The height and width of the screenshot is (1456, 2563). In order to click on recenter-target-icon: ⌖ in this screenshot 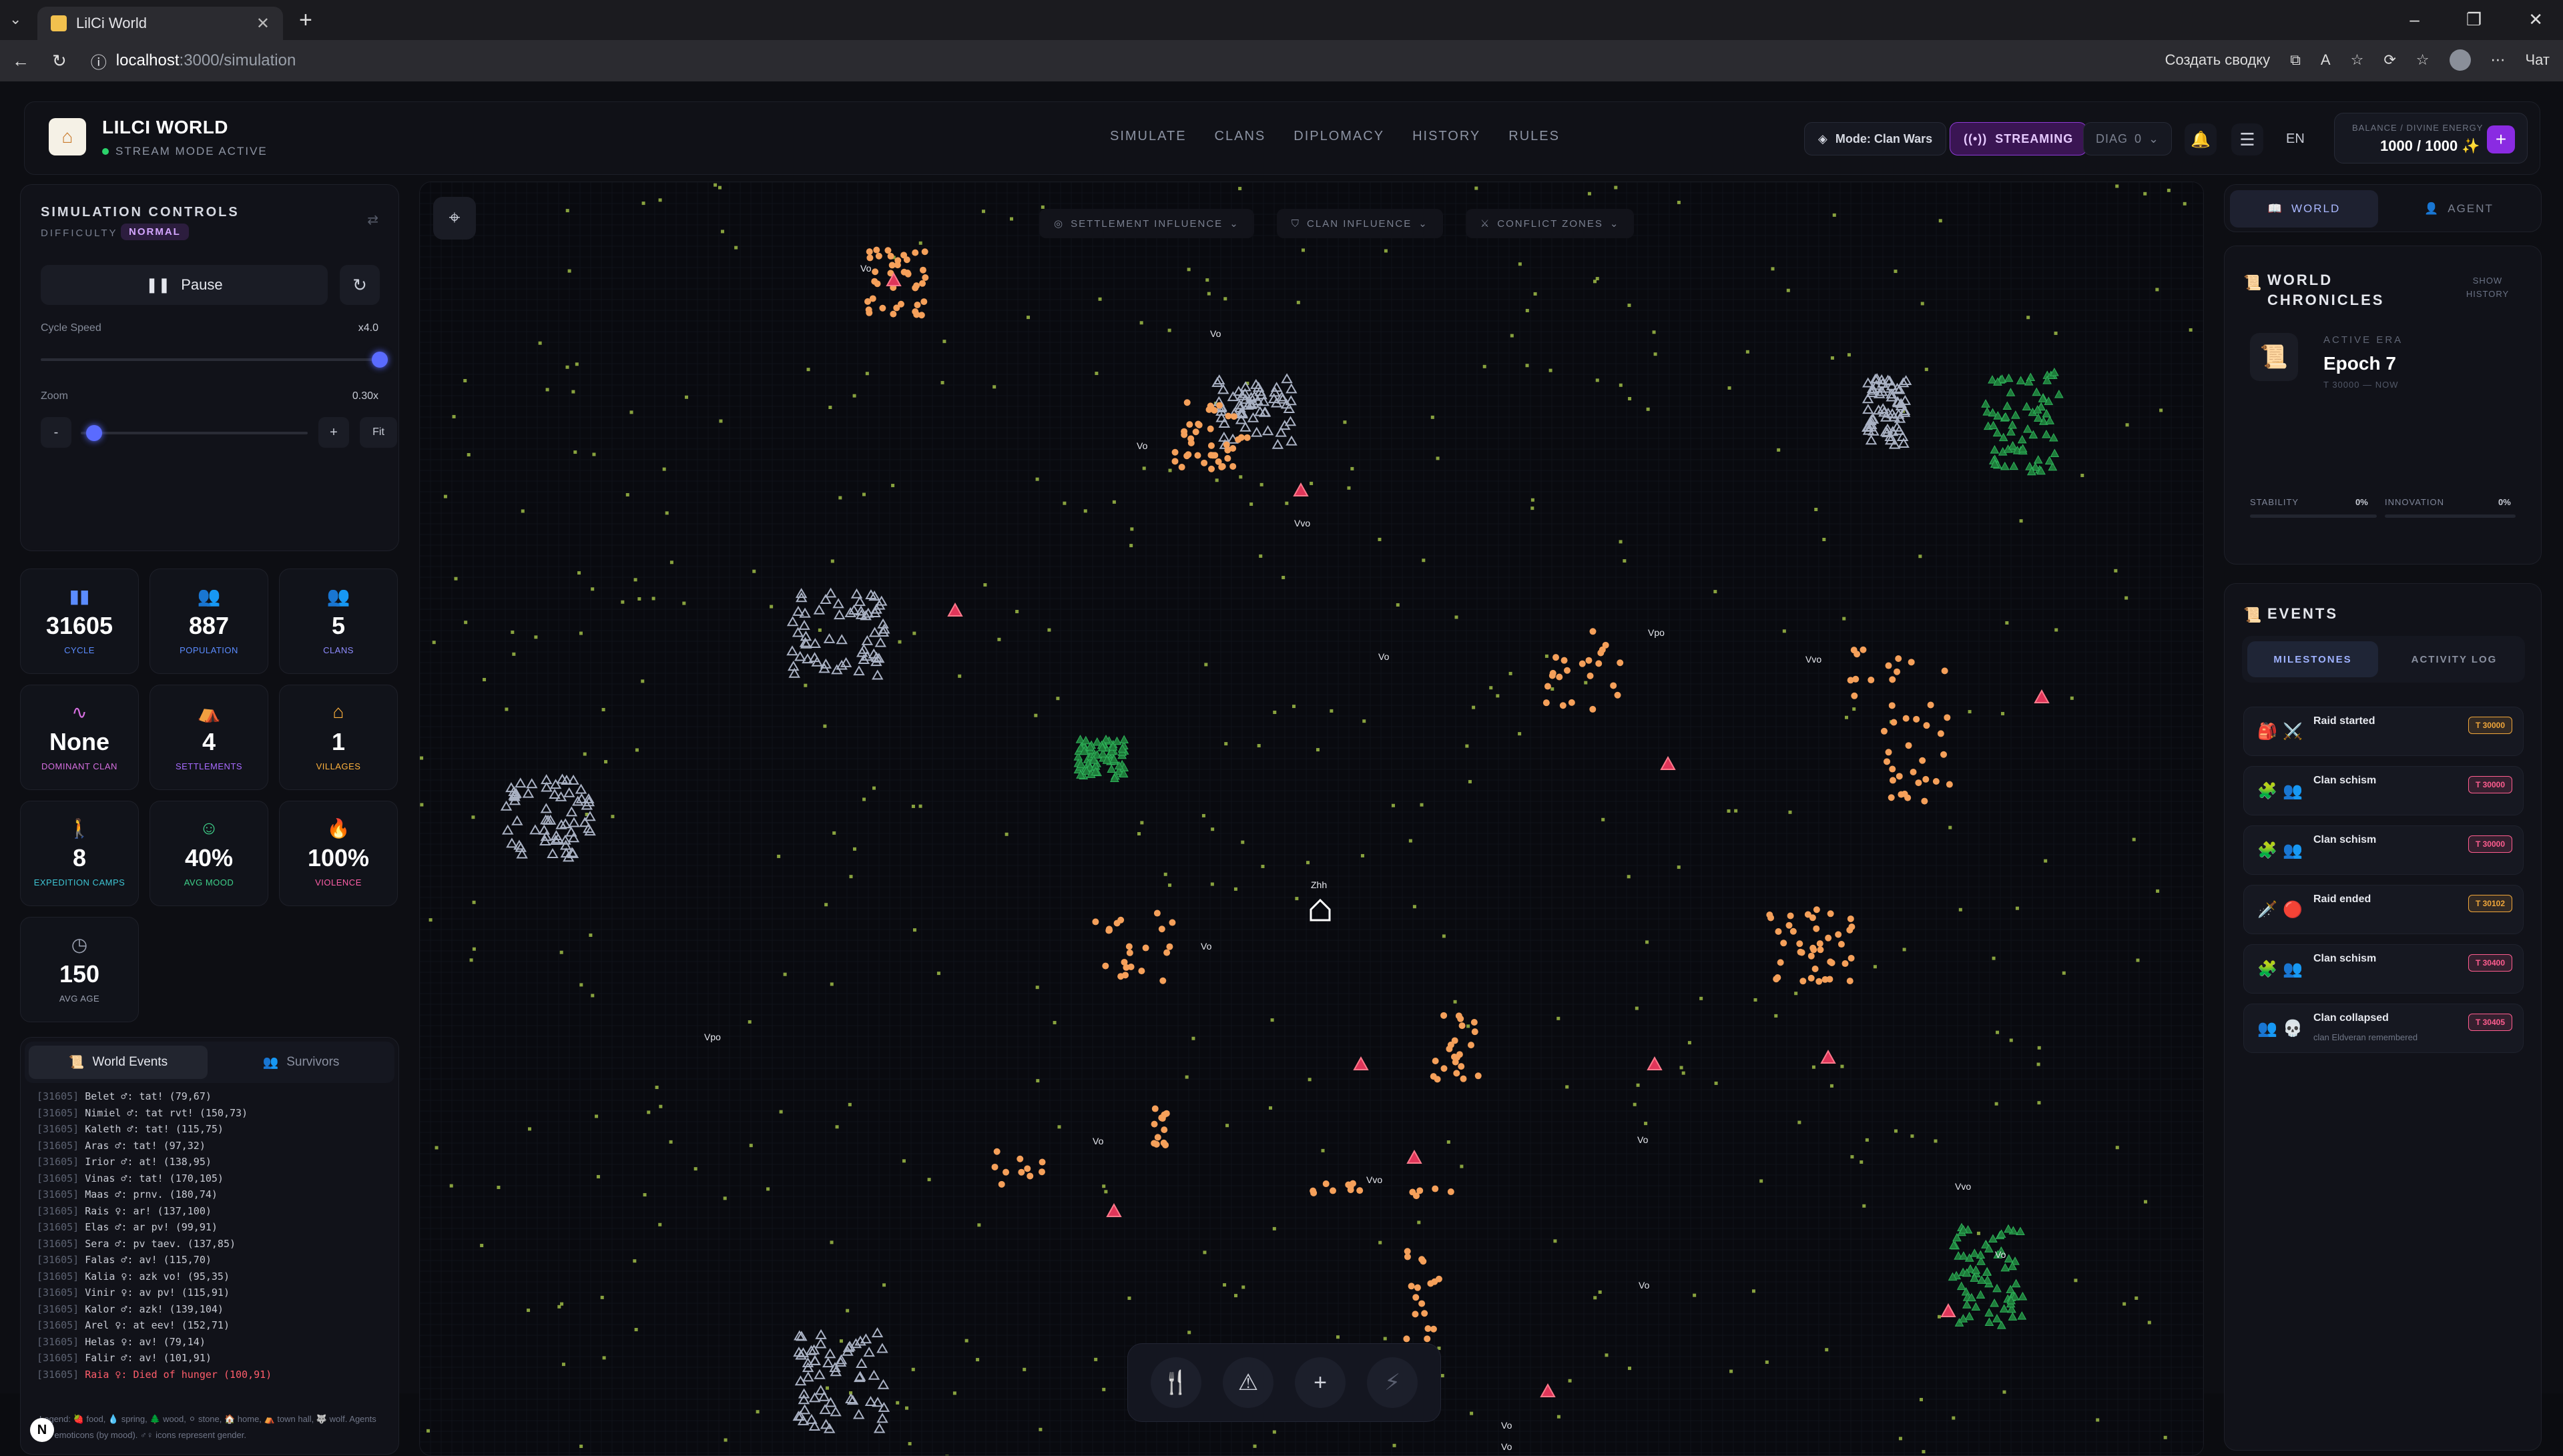, I will do `click(454, 218)`.